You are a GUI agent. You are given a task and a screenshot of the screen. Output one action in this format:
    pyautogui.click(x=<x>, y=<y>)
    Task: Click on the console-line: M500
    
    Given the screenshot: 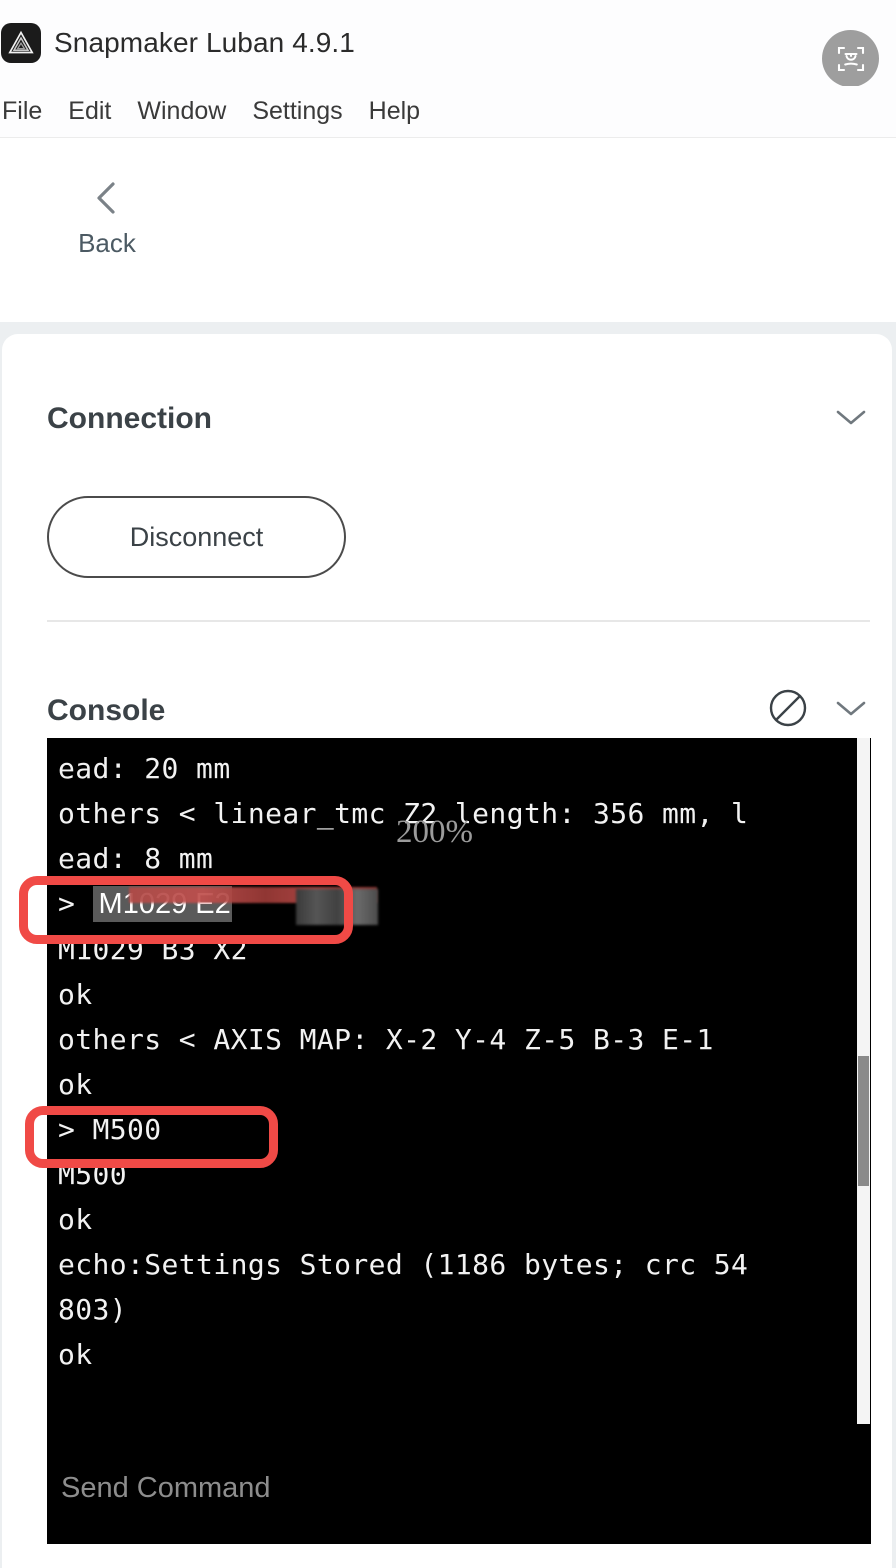 What is the action you would take?
    pyautogui.click(x=93, y=1174)
    